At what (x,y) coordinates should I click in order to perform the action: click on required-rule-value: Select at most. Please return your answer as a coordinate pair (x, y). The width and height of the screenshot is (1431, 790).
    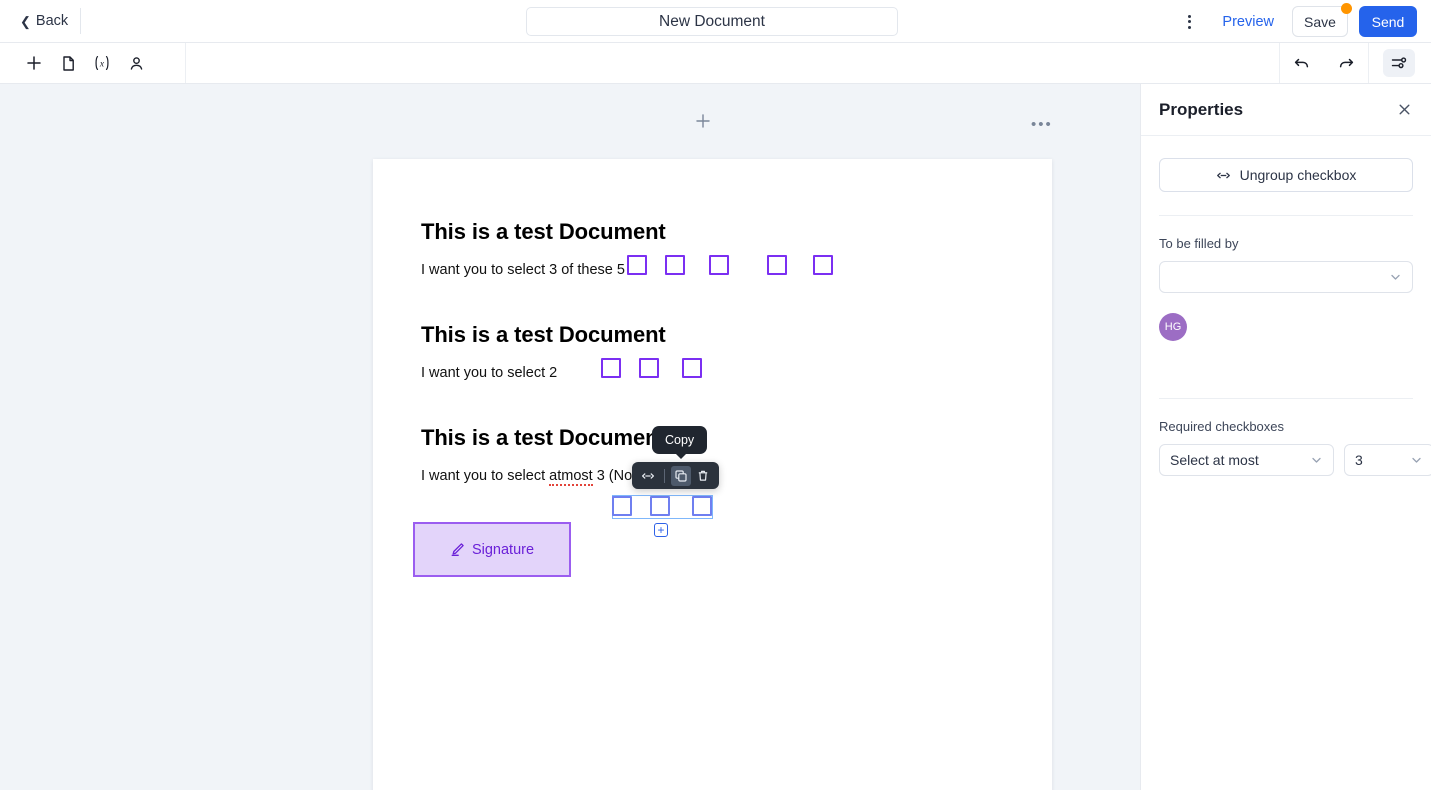
    Looking at the image, I should click on (1214, 460).